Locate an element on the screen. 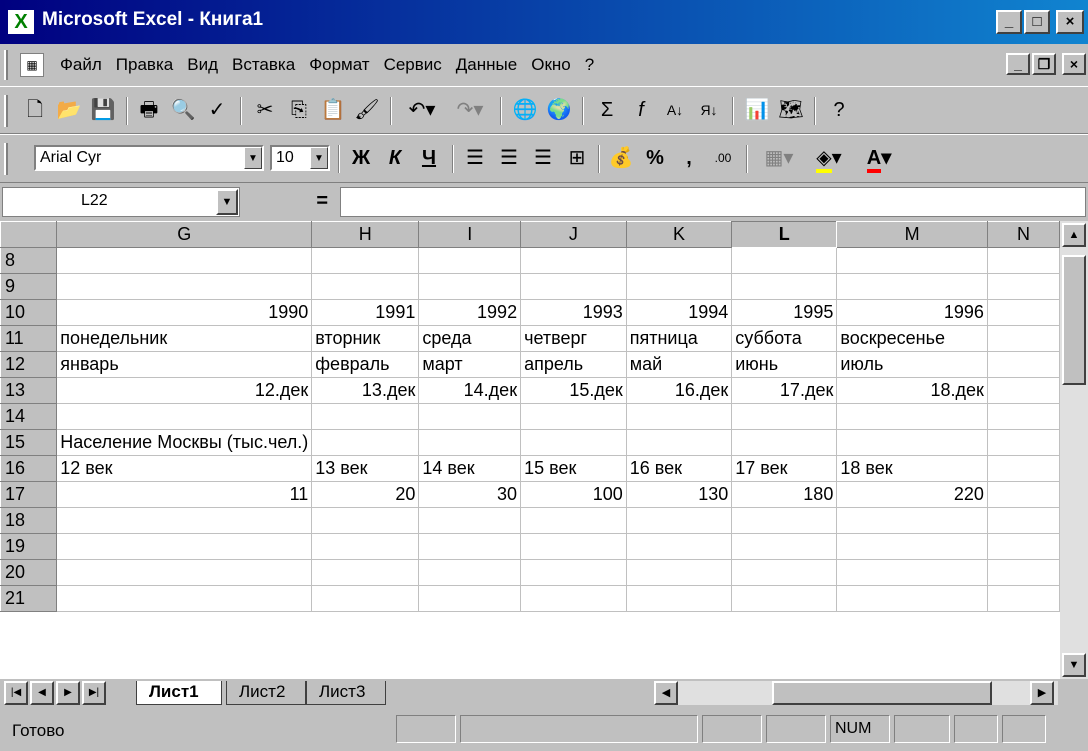  menu-item: Окно is located at coordinates (551, 65).